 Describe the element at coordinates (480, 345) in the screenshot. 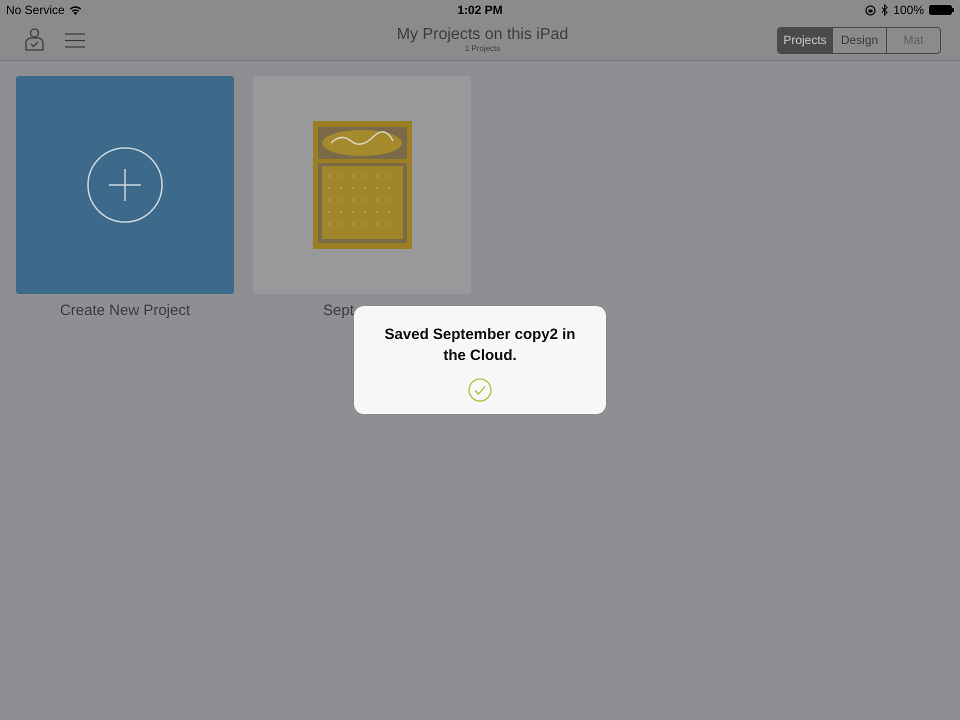

I see `toast-message: Saved September copy2 in the Cloud.` at that location.